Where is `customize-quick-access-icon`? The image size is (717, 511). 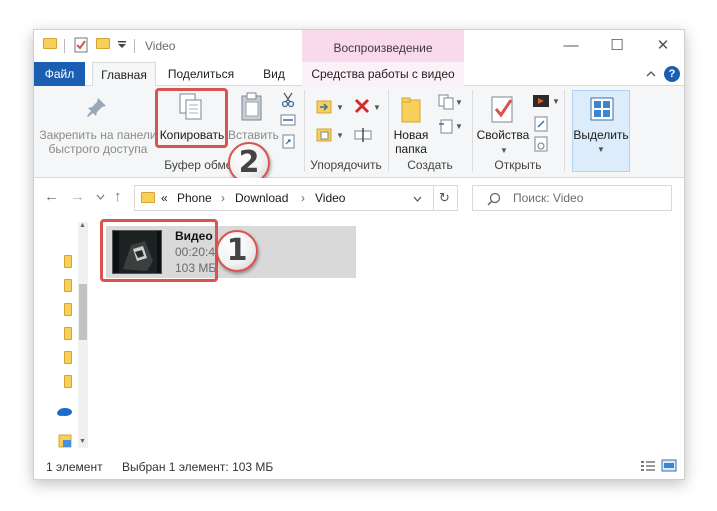
customize-quick-access-icon is located at coordinates (122, 45).